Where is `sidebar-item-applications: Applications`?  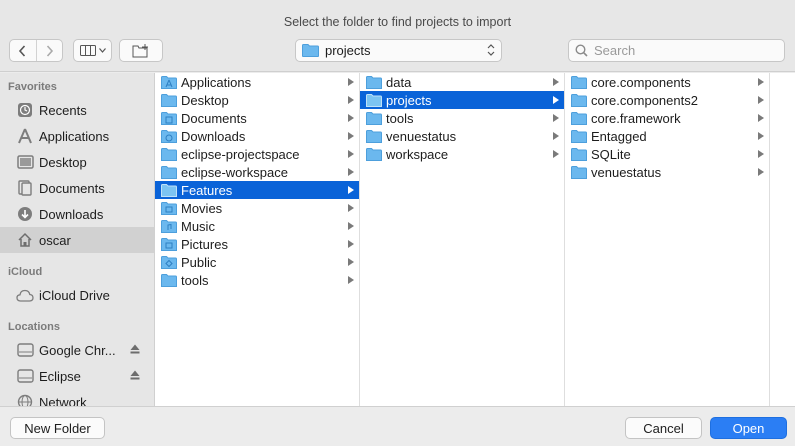
sidebar-item-applications: Applications is located at coordinates (77, 136).